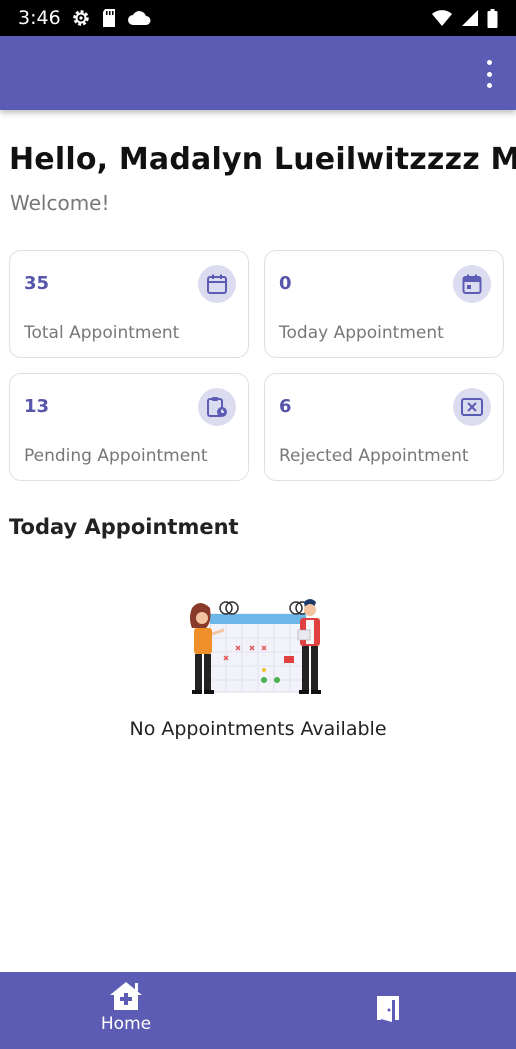 The image size is (516, 1049). Describe the element at coordinates (217, 284) in the screenshot. I see `calendar-icon` at that location.